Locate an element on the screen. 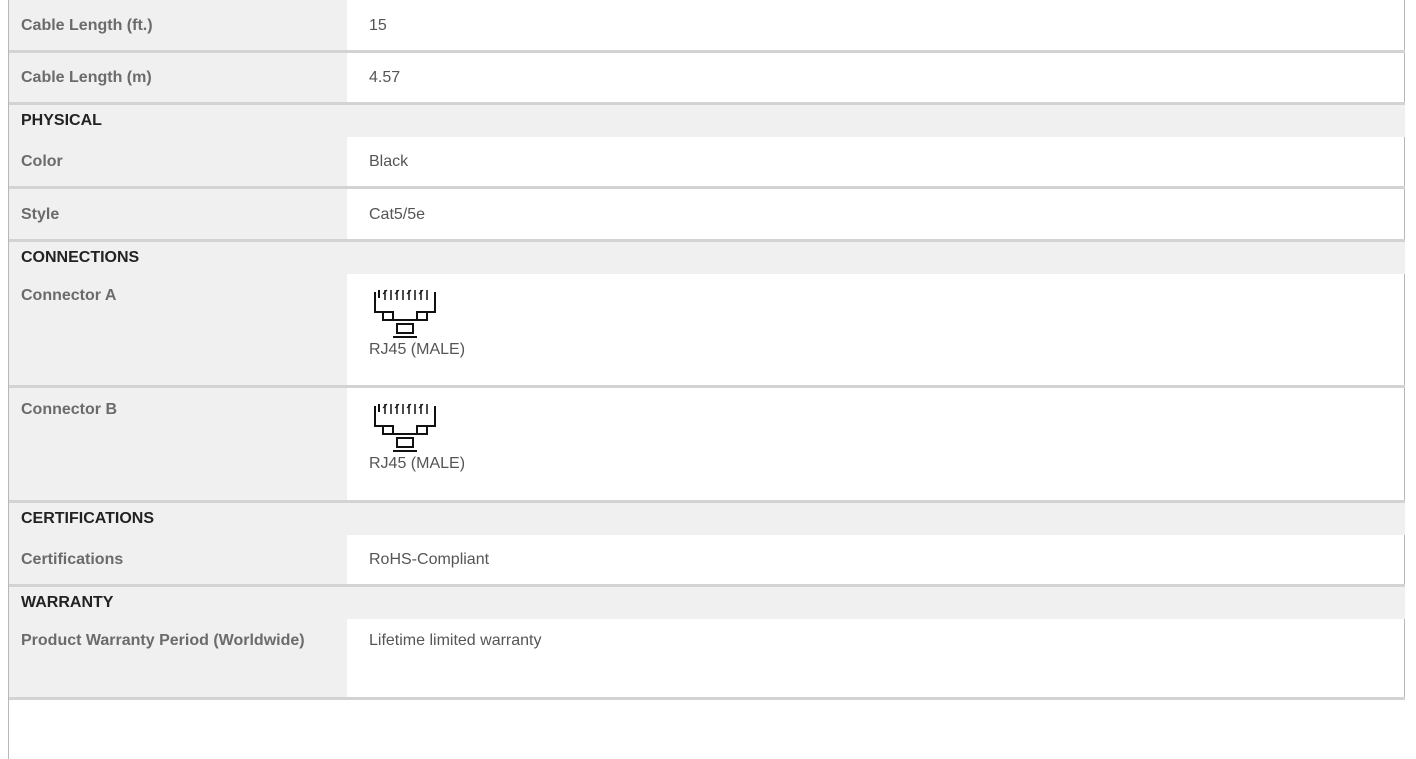 This screenshot has width=1416, height=759. spec-value: 15 is located at coordinates (881, 25).